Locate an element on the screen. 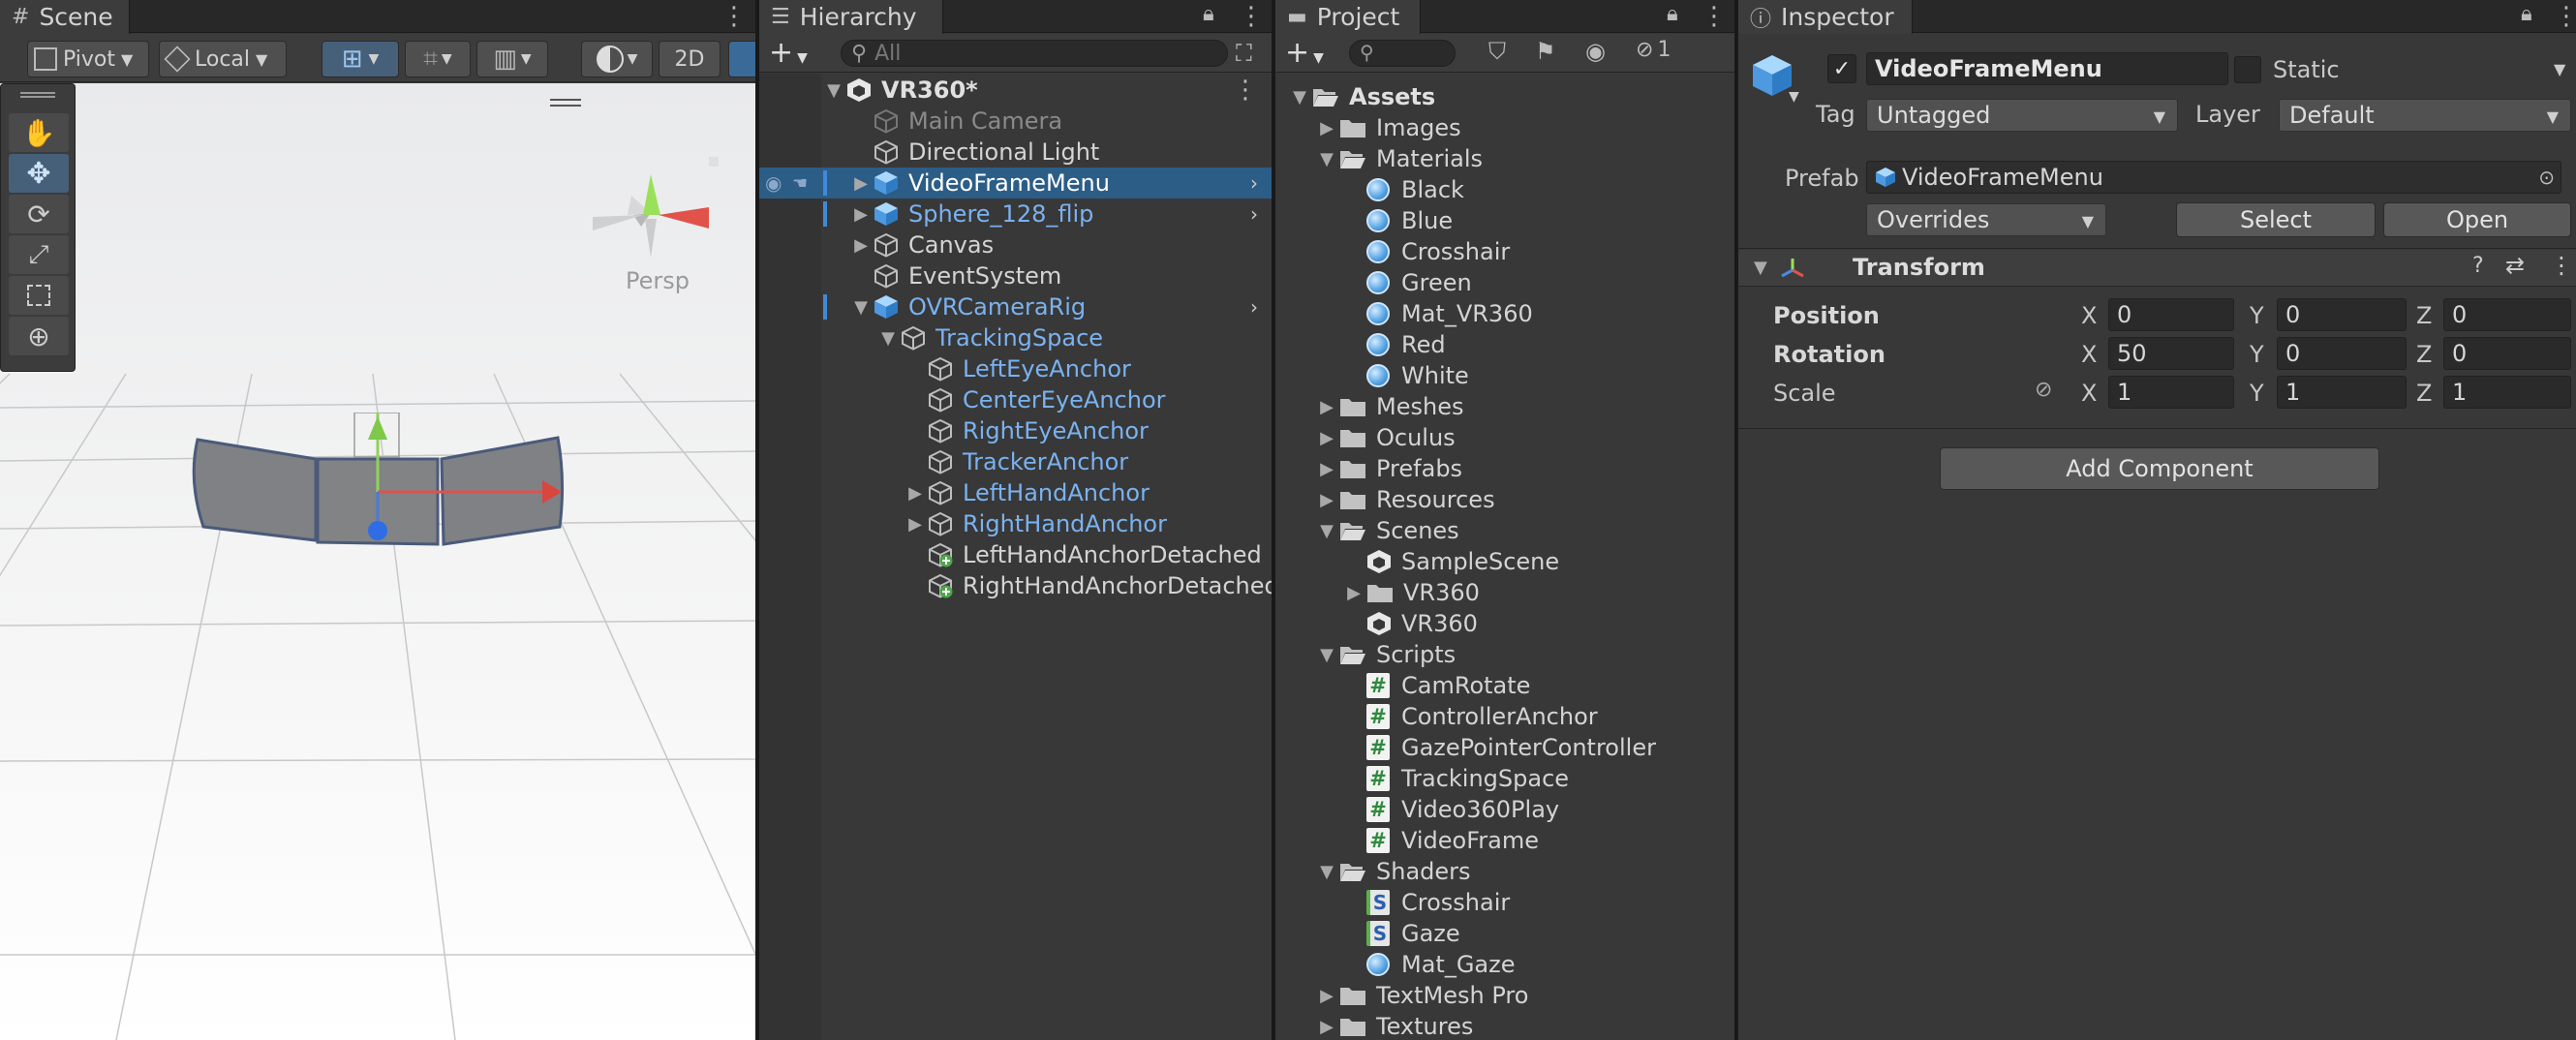  add-component-button: Add Component is located at coordinates (2159, 469).